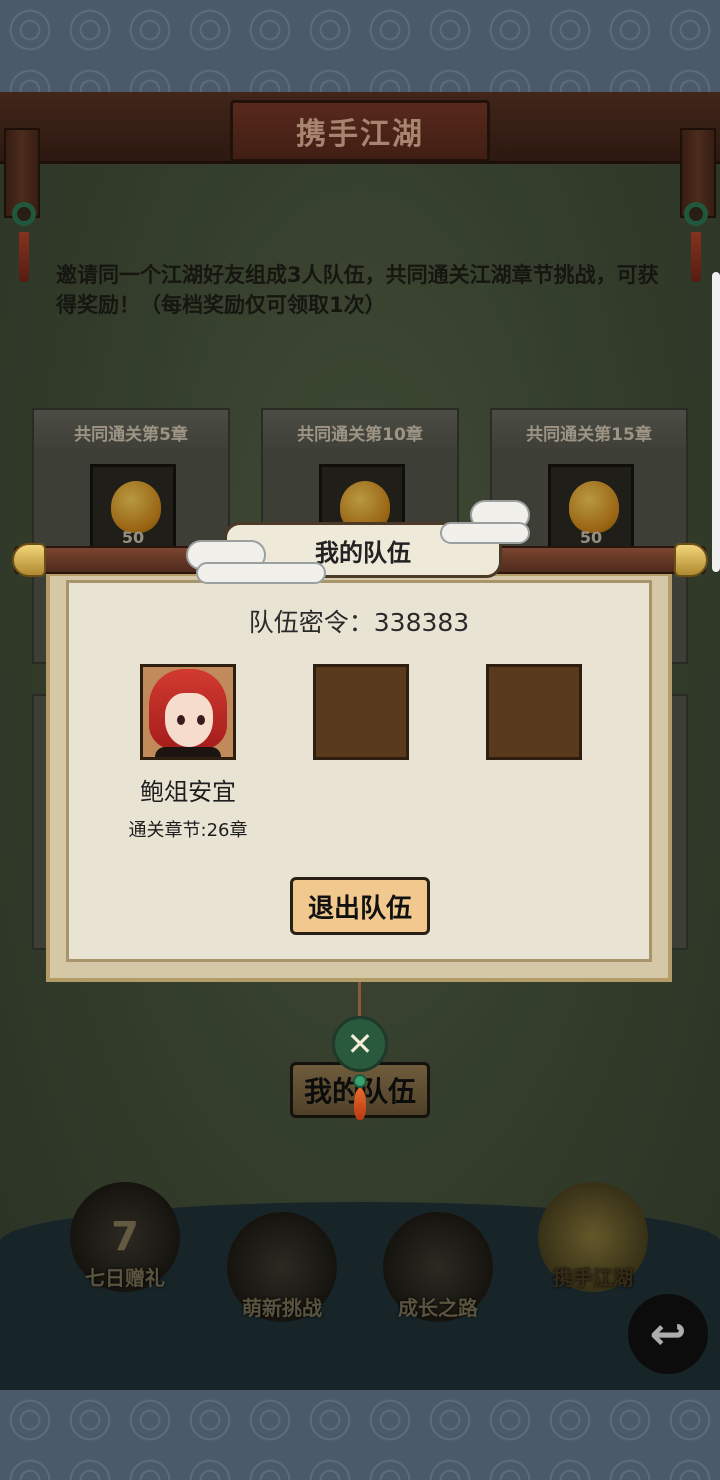 This screenshot has width=720, height=1480. What do you see at coordinates (691, 560) in the screenshot?
I see `rod-cap-right` at bounding box center [691, 560].